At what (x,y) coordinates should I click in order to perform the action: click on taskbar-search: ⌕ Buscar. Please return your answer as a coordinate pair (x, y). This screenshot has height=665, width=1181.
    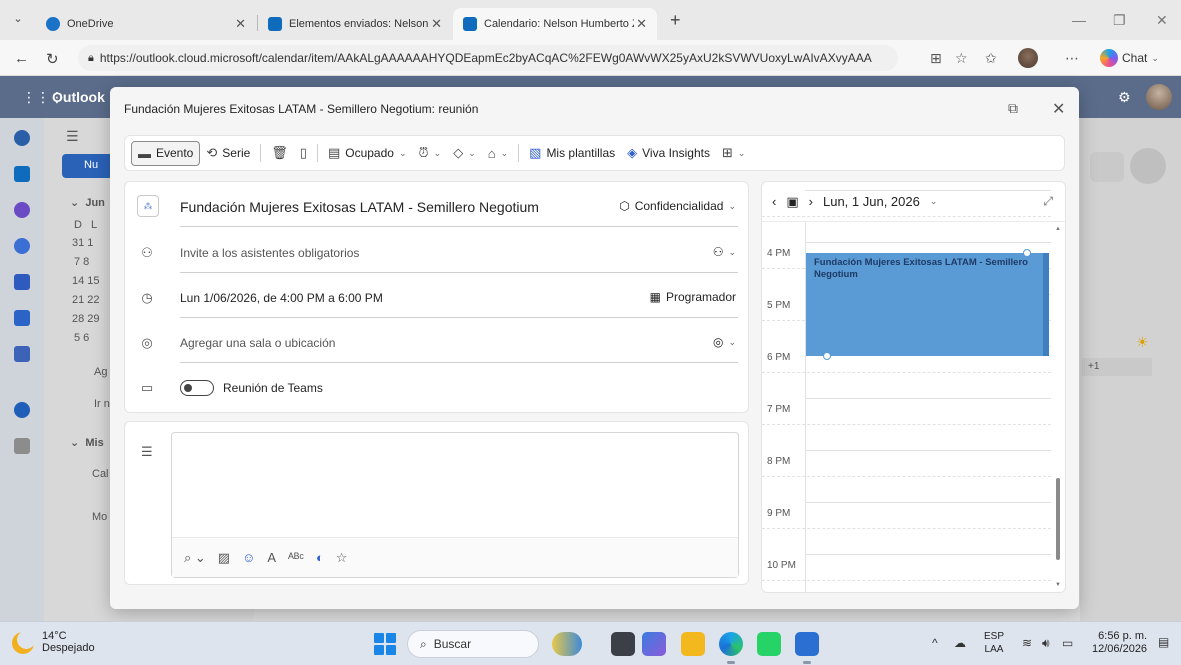
    Looking at the image, I should click on (473, 644).